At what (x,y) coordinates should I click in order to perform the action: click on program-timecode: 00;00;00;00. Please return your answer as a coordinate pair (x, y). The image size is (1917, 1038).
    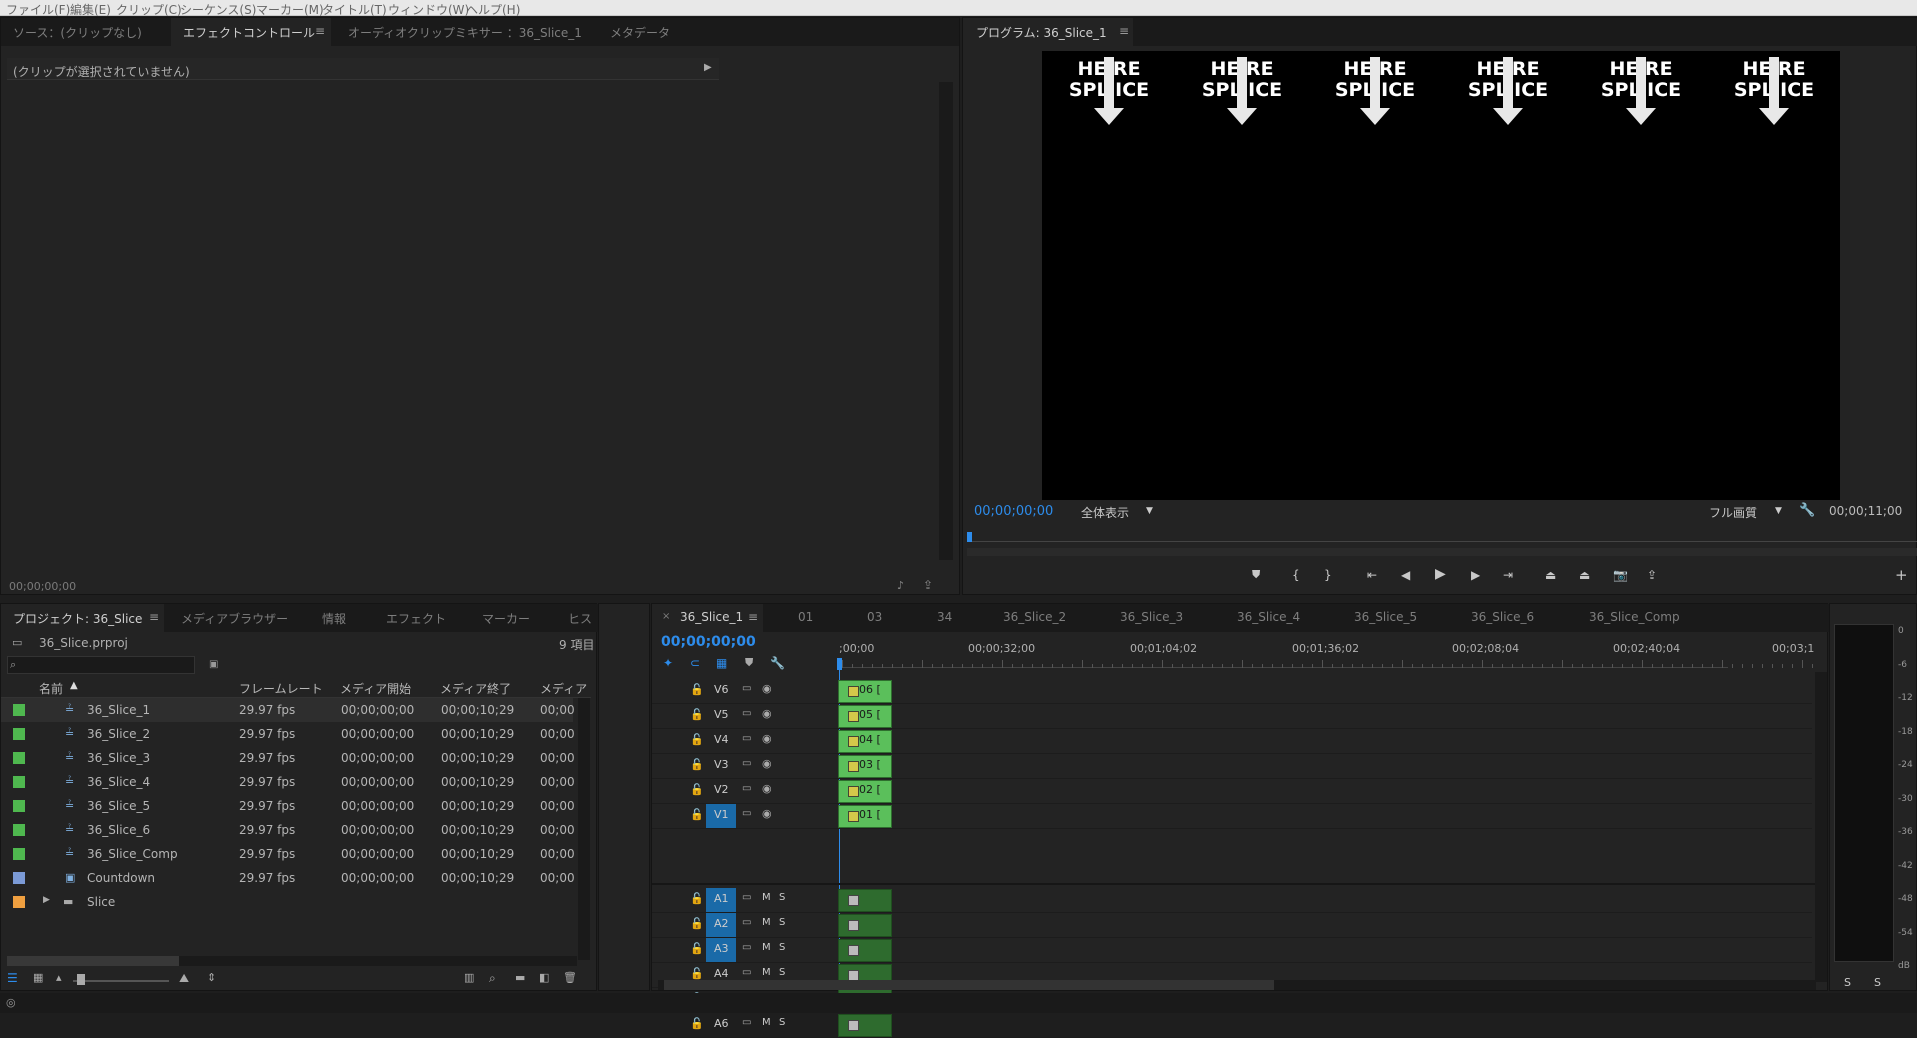
    Looking at the image, I should click on (1013, 511).